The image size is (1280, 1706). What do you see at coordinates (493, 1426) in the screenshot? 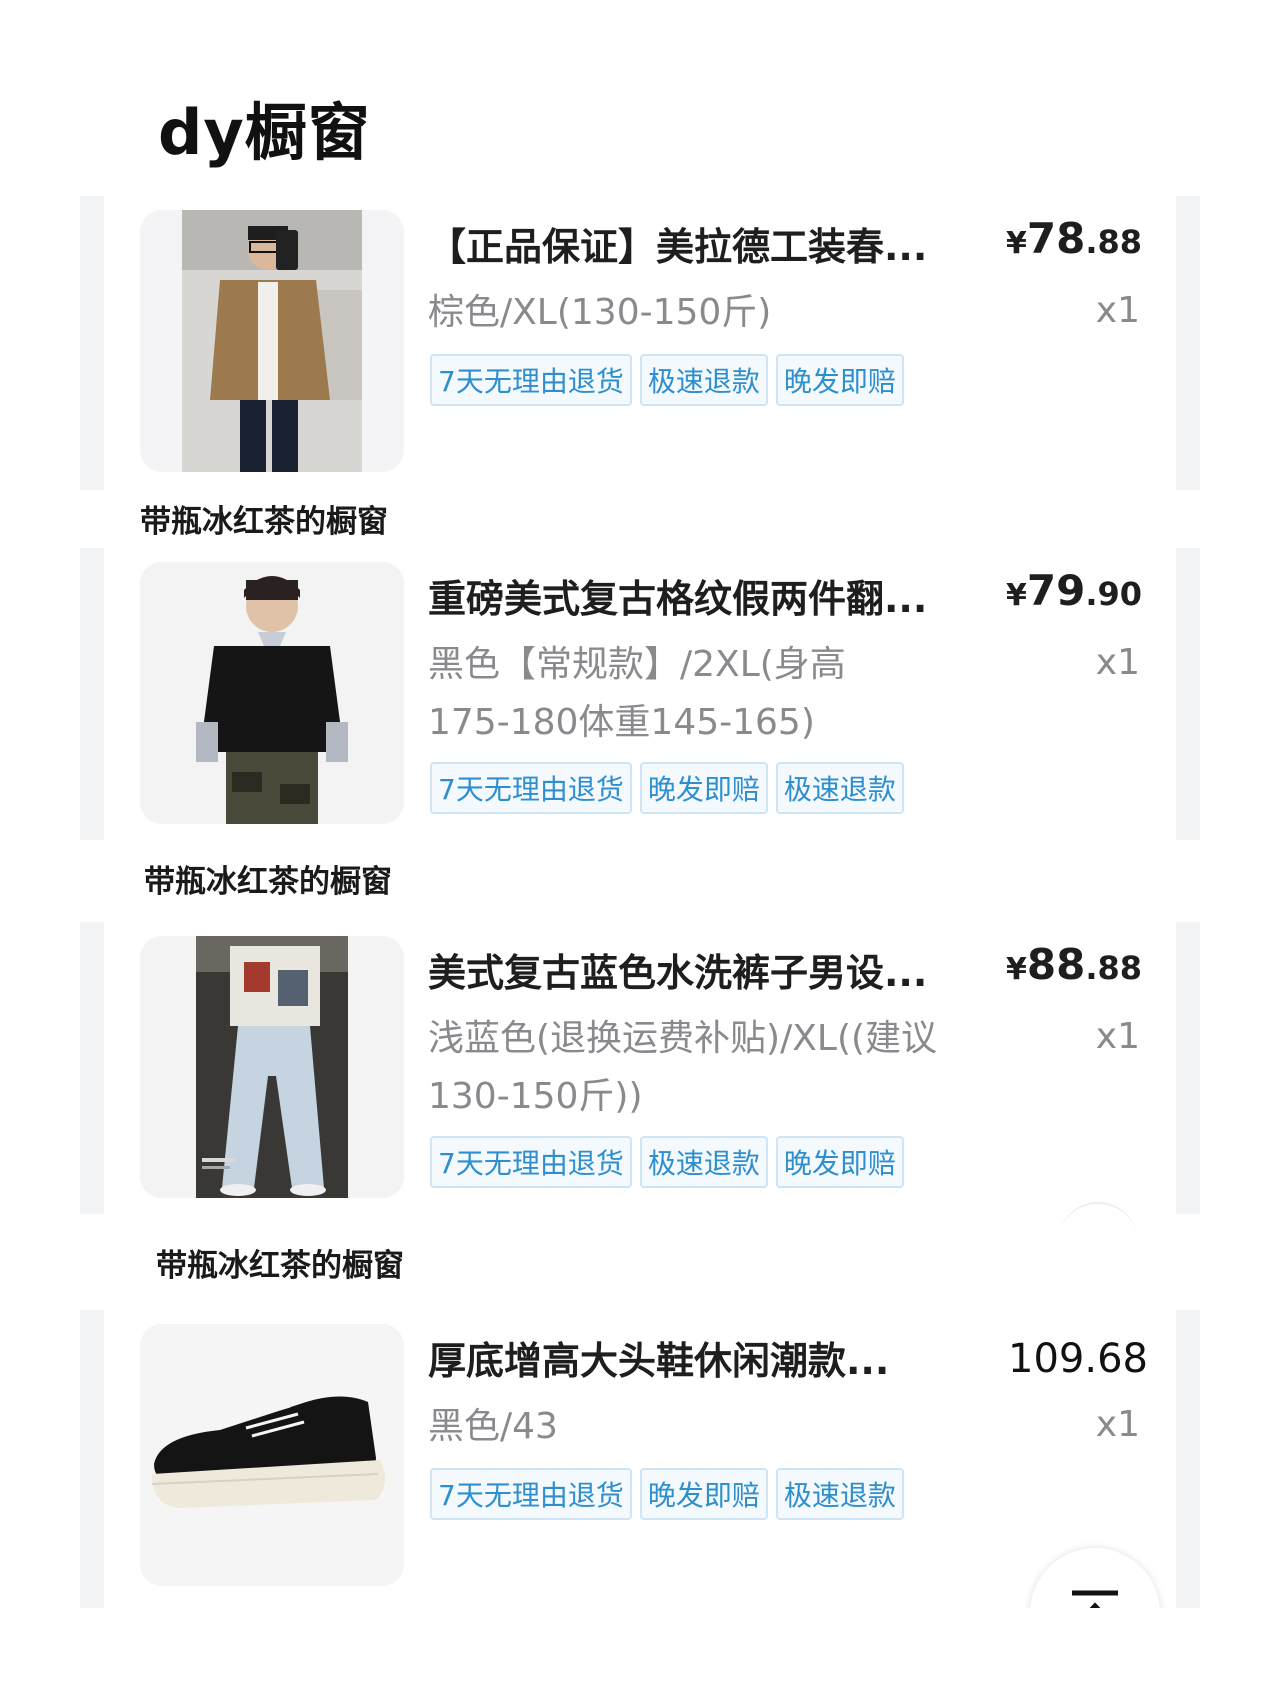
I see `product-spec: 黑色/43` at bounding box center [493, 1426].